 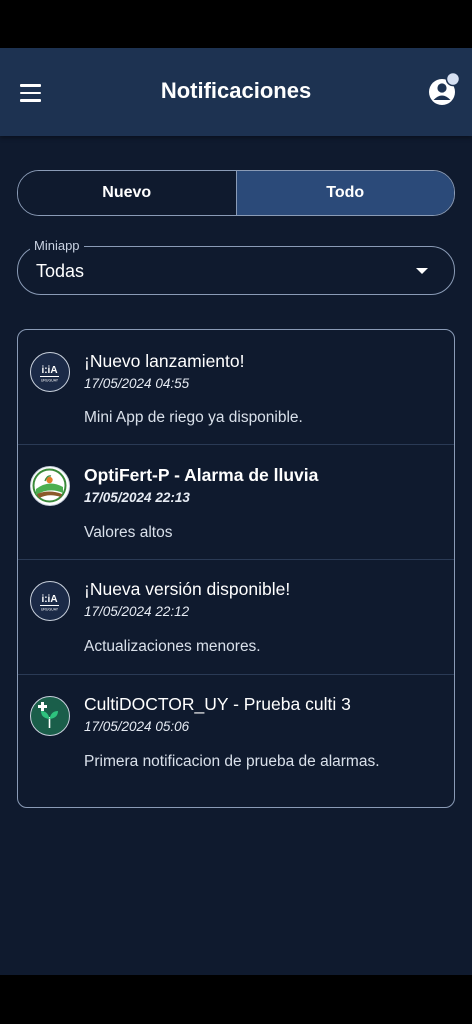 I want to click on navigation-bar, so click(x=236, y=999).